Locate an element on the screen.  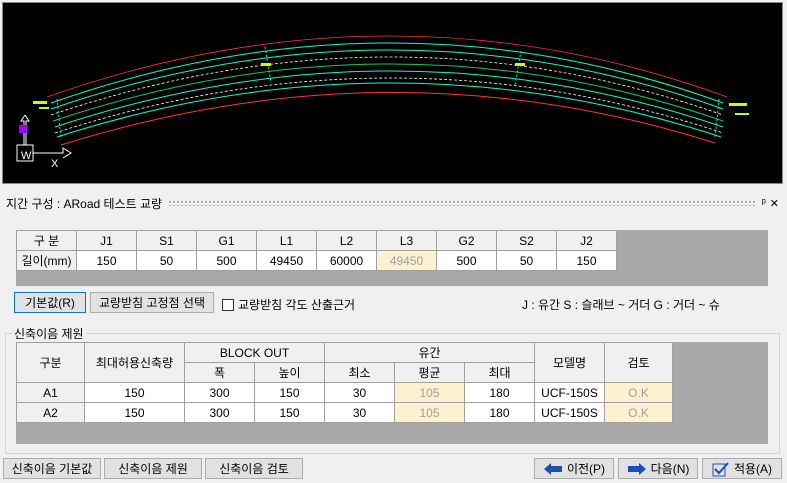
joint-spec-button: 신축이음 제원 is located at coordinates (153, 468).